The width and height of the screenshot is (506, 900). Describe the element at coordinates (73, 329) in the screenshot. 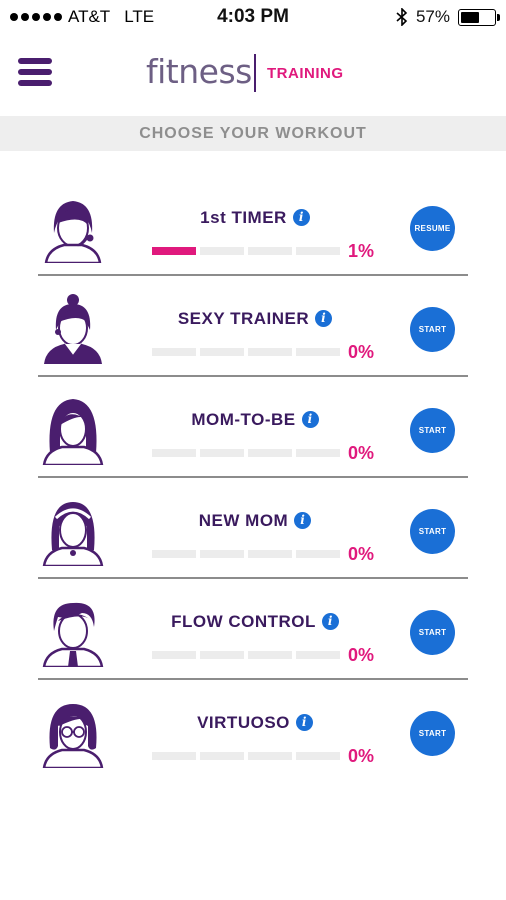

I see `avatar-bun-headset-icon` at that location.